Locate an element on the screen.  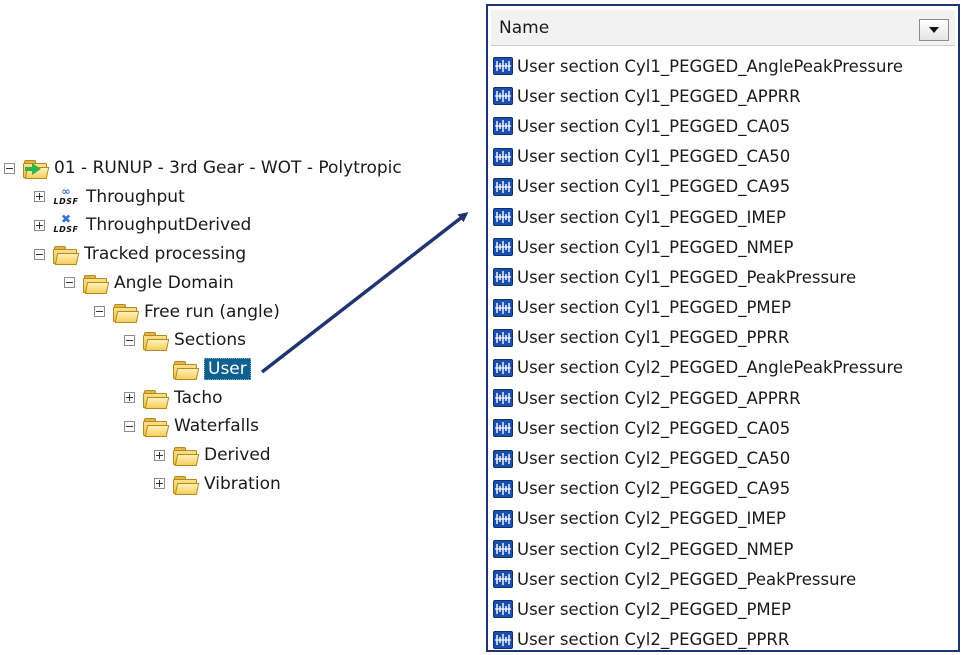
tree-node-label: 01 - RUNUP - 3rd Gear - WOT - Polytropic is located at coordinates (228, 168).